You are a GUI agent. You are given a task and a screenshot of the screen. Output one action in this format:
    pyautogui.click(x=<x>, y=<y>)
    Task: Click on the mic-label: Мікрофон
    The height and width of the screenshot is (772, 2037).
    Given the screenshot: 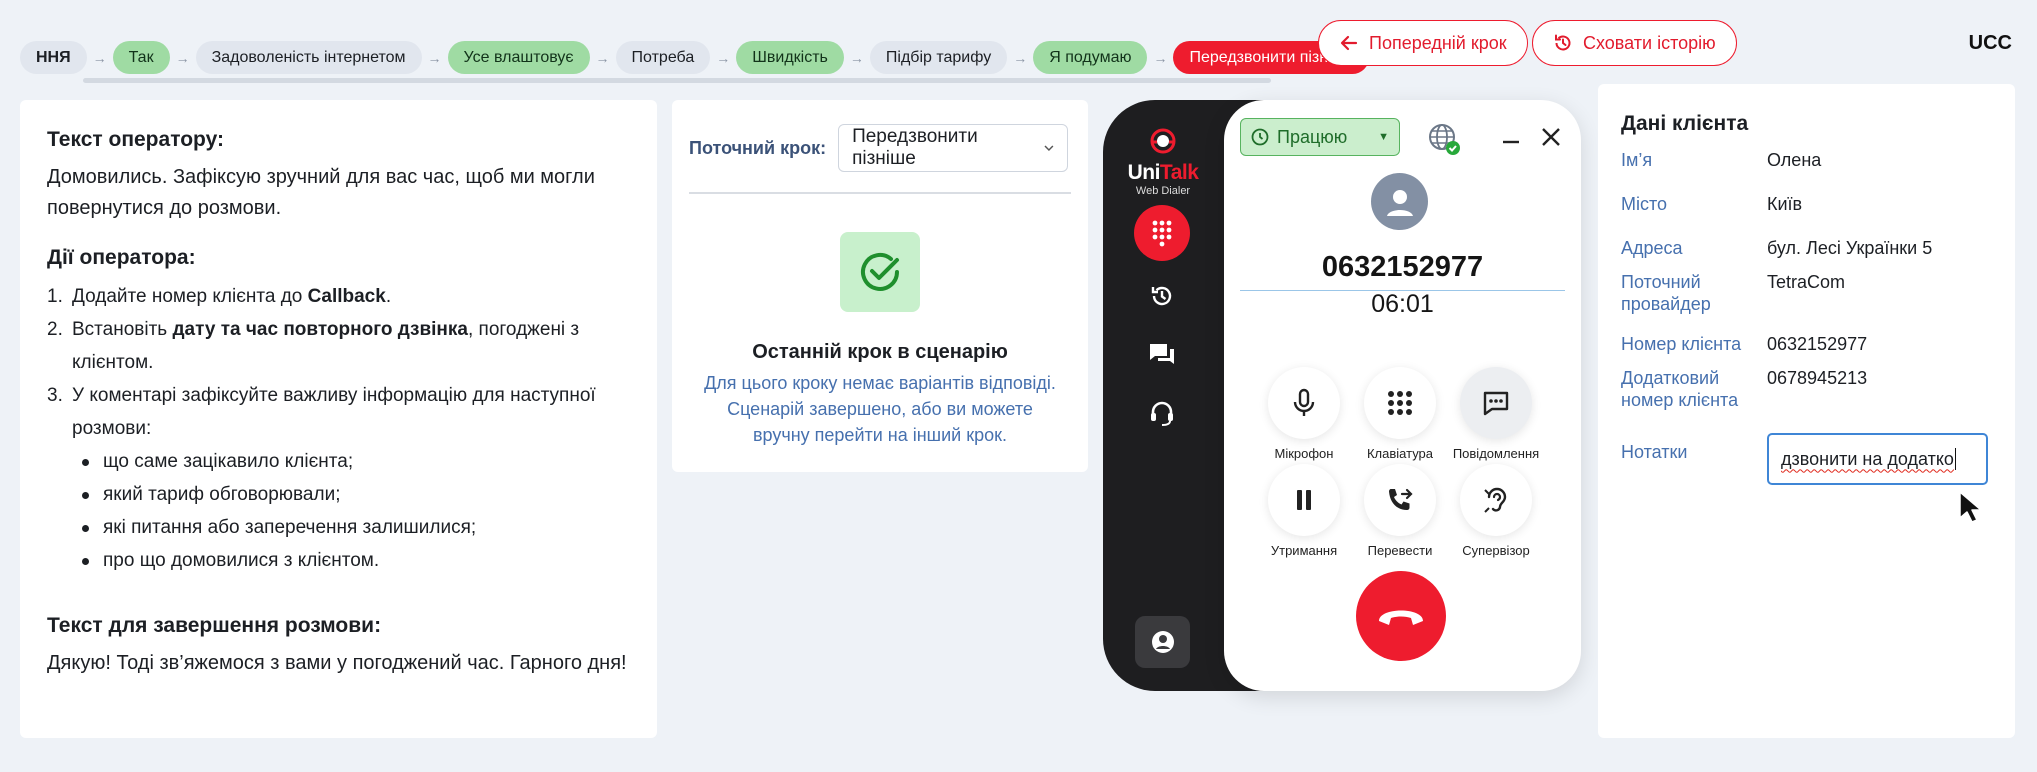 What is the action you would take?
    pyautogui.click(x=1304, y=453)
    